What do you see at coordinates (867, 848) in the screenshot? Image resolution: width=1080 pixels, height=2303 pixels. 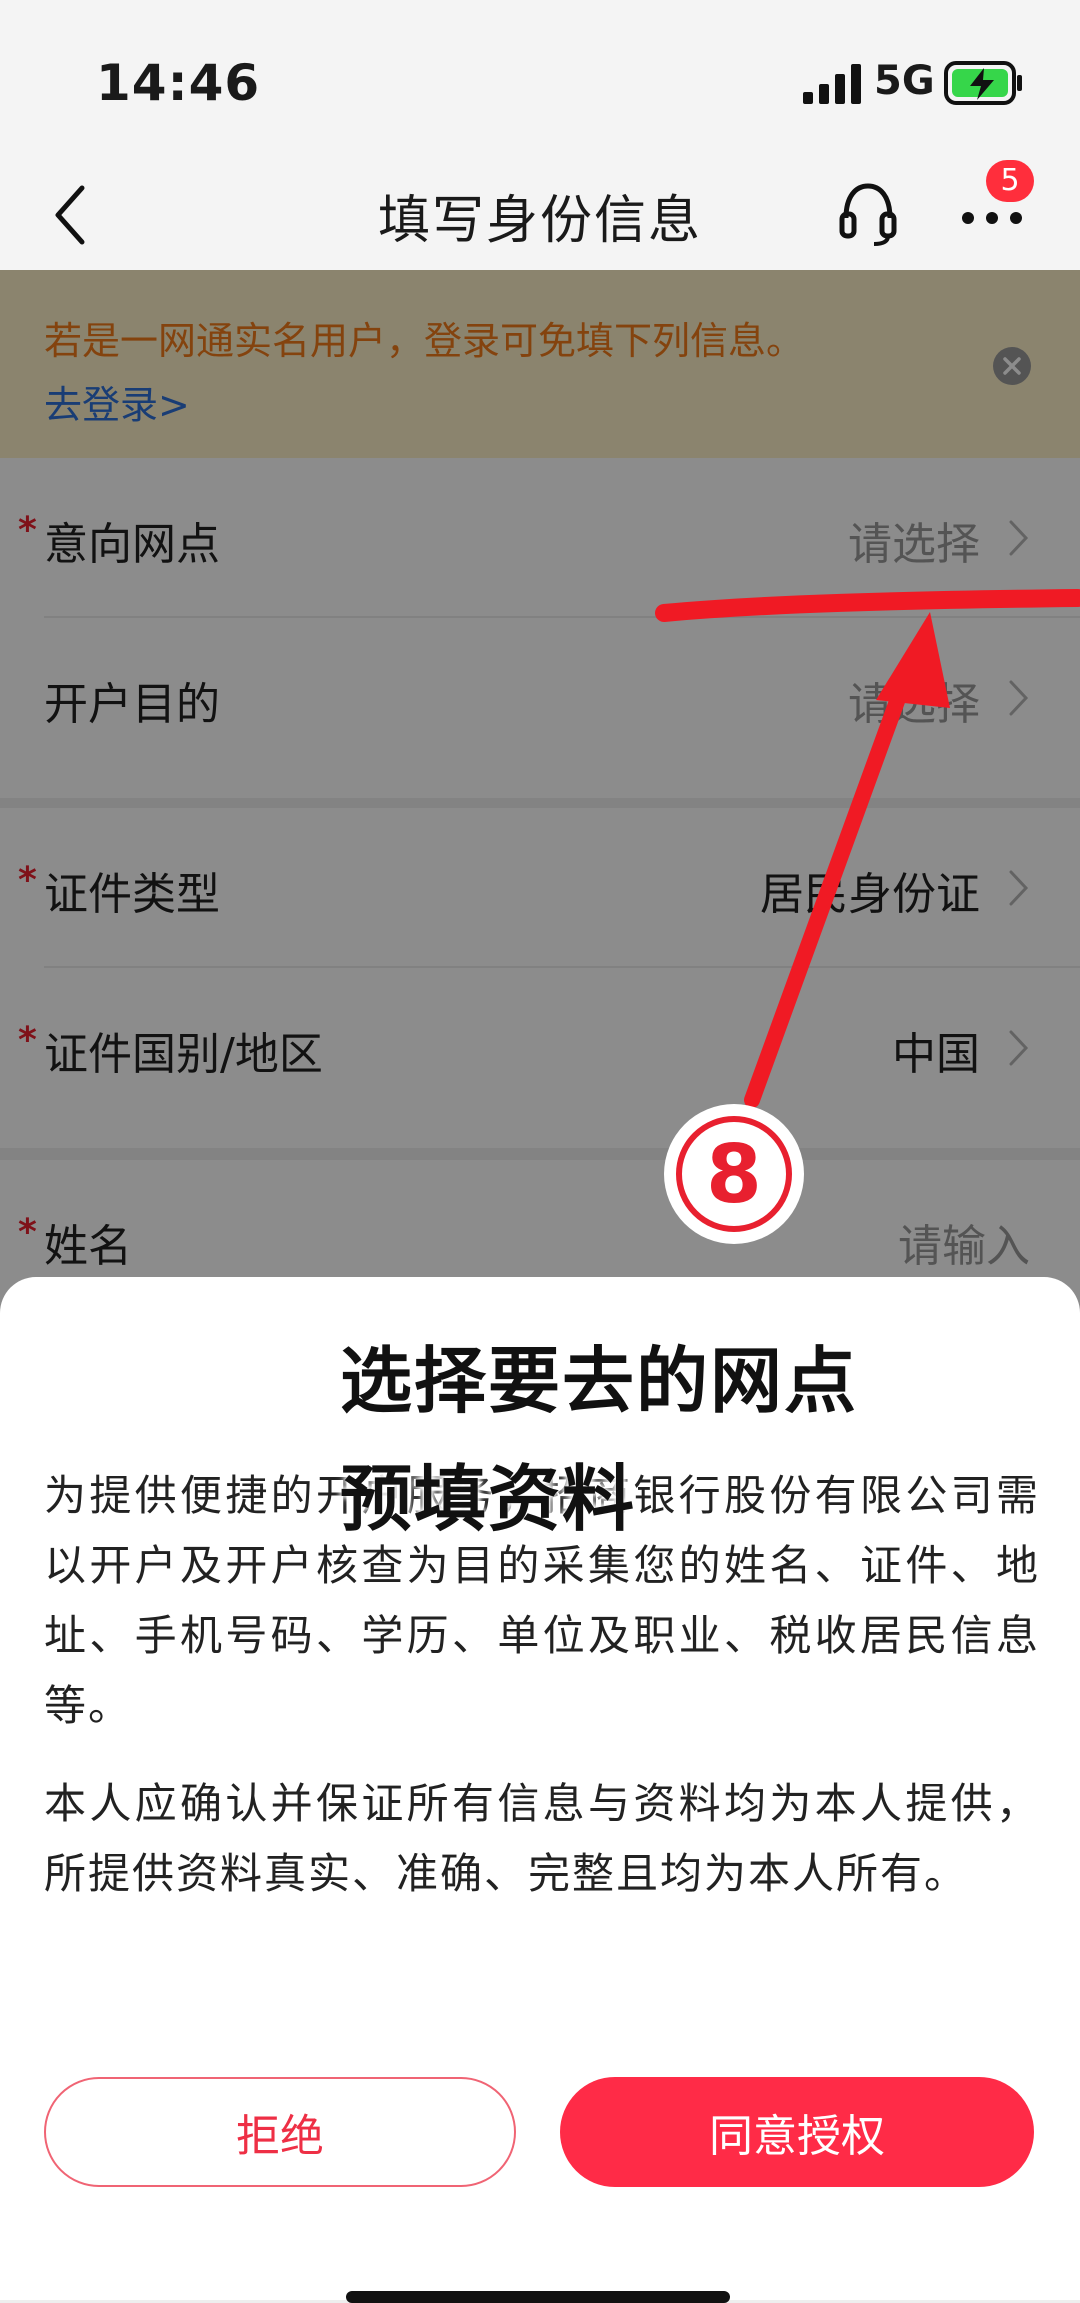 I see `annotation-arrow` at bounding box center [867, 848].